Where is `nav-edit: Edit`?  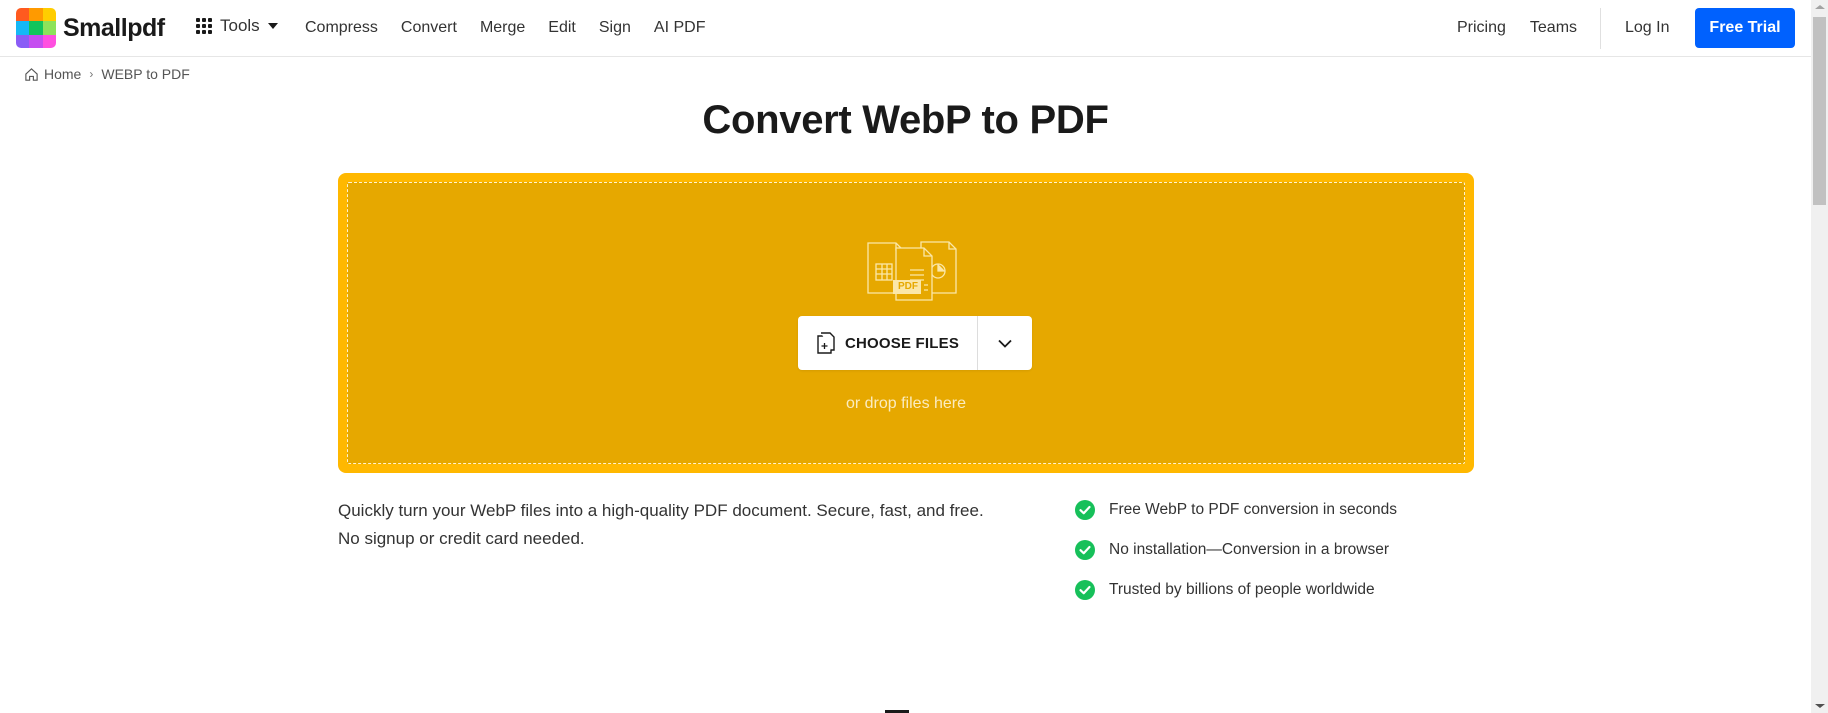 nav-edit: Edit is located at coordinates (562, 28).